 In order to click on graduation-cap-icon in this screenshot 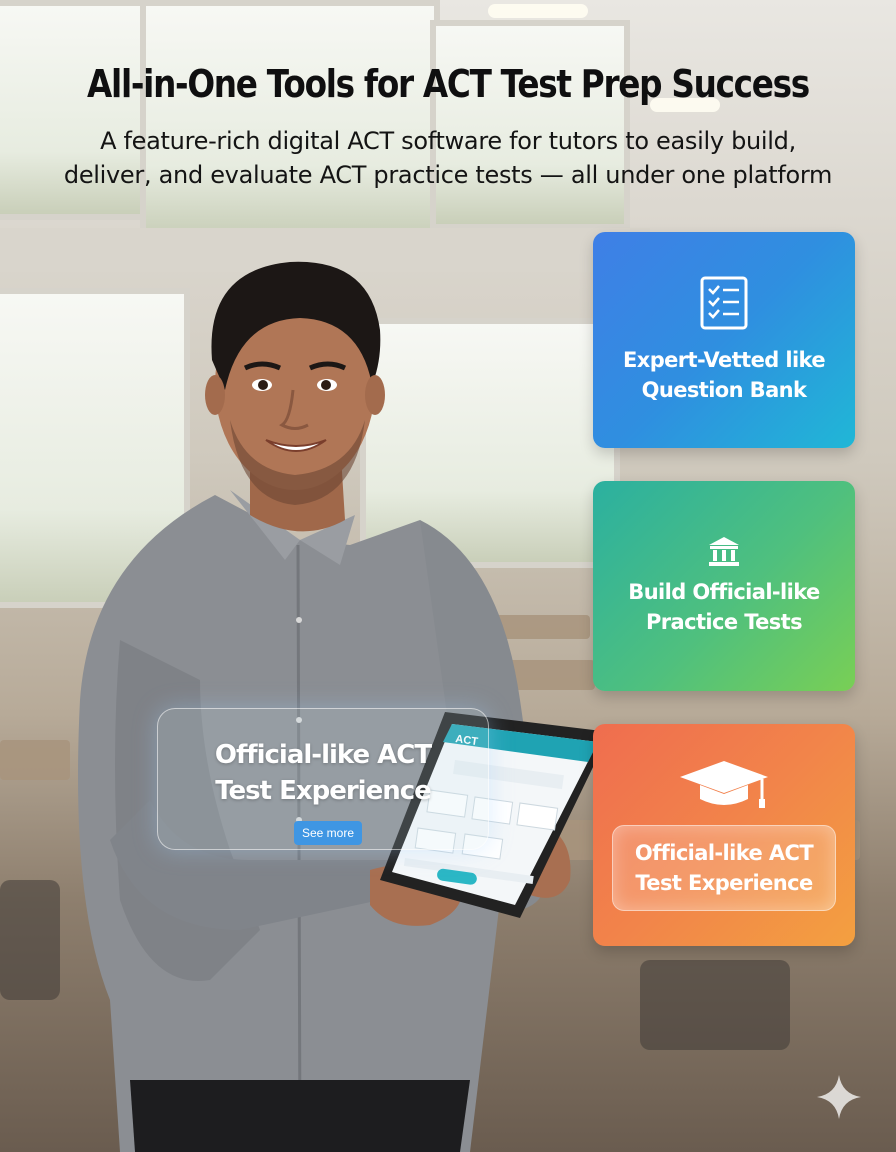, I will do `click(724, 784)`.